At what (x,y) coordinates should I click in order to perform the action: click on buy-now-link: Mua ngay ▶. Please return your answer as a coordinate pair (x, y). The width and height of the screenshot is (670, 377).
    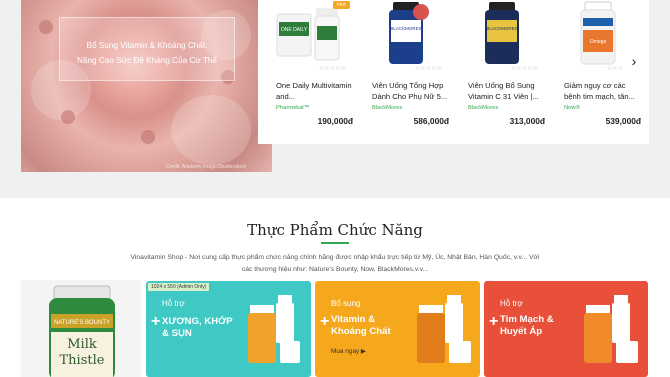
    Looking at the image, I should click on (348, 351).